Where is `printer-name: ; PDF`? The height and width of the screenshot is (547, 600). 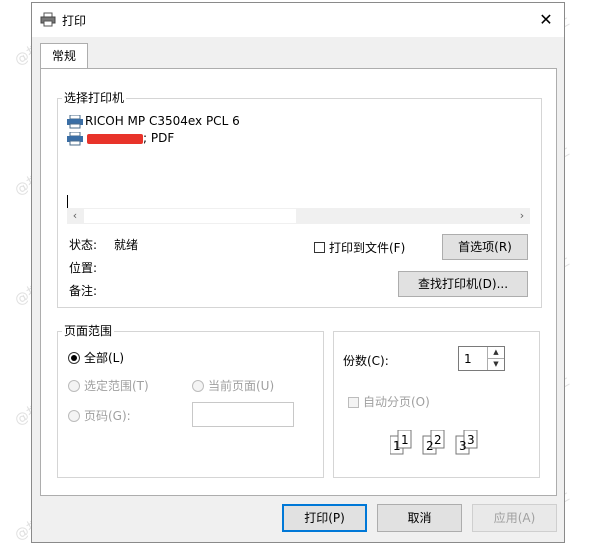
printer-name: ; PDF is located at coordinates (159, 138).